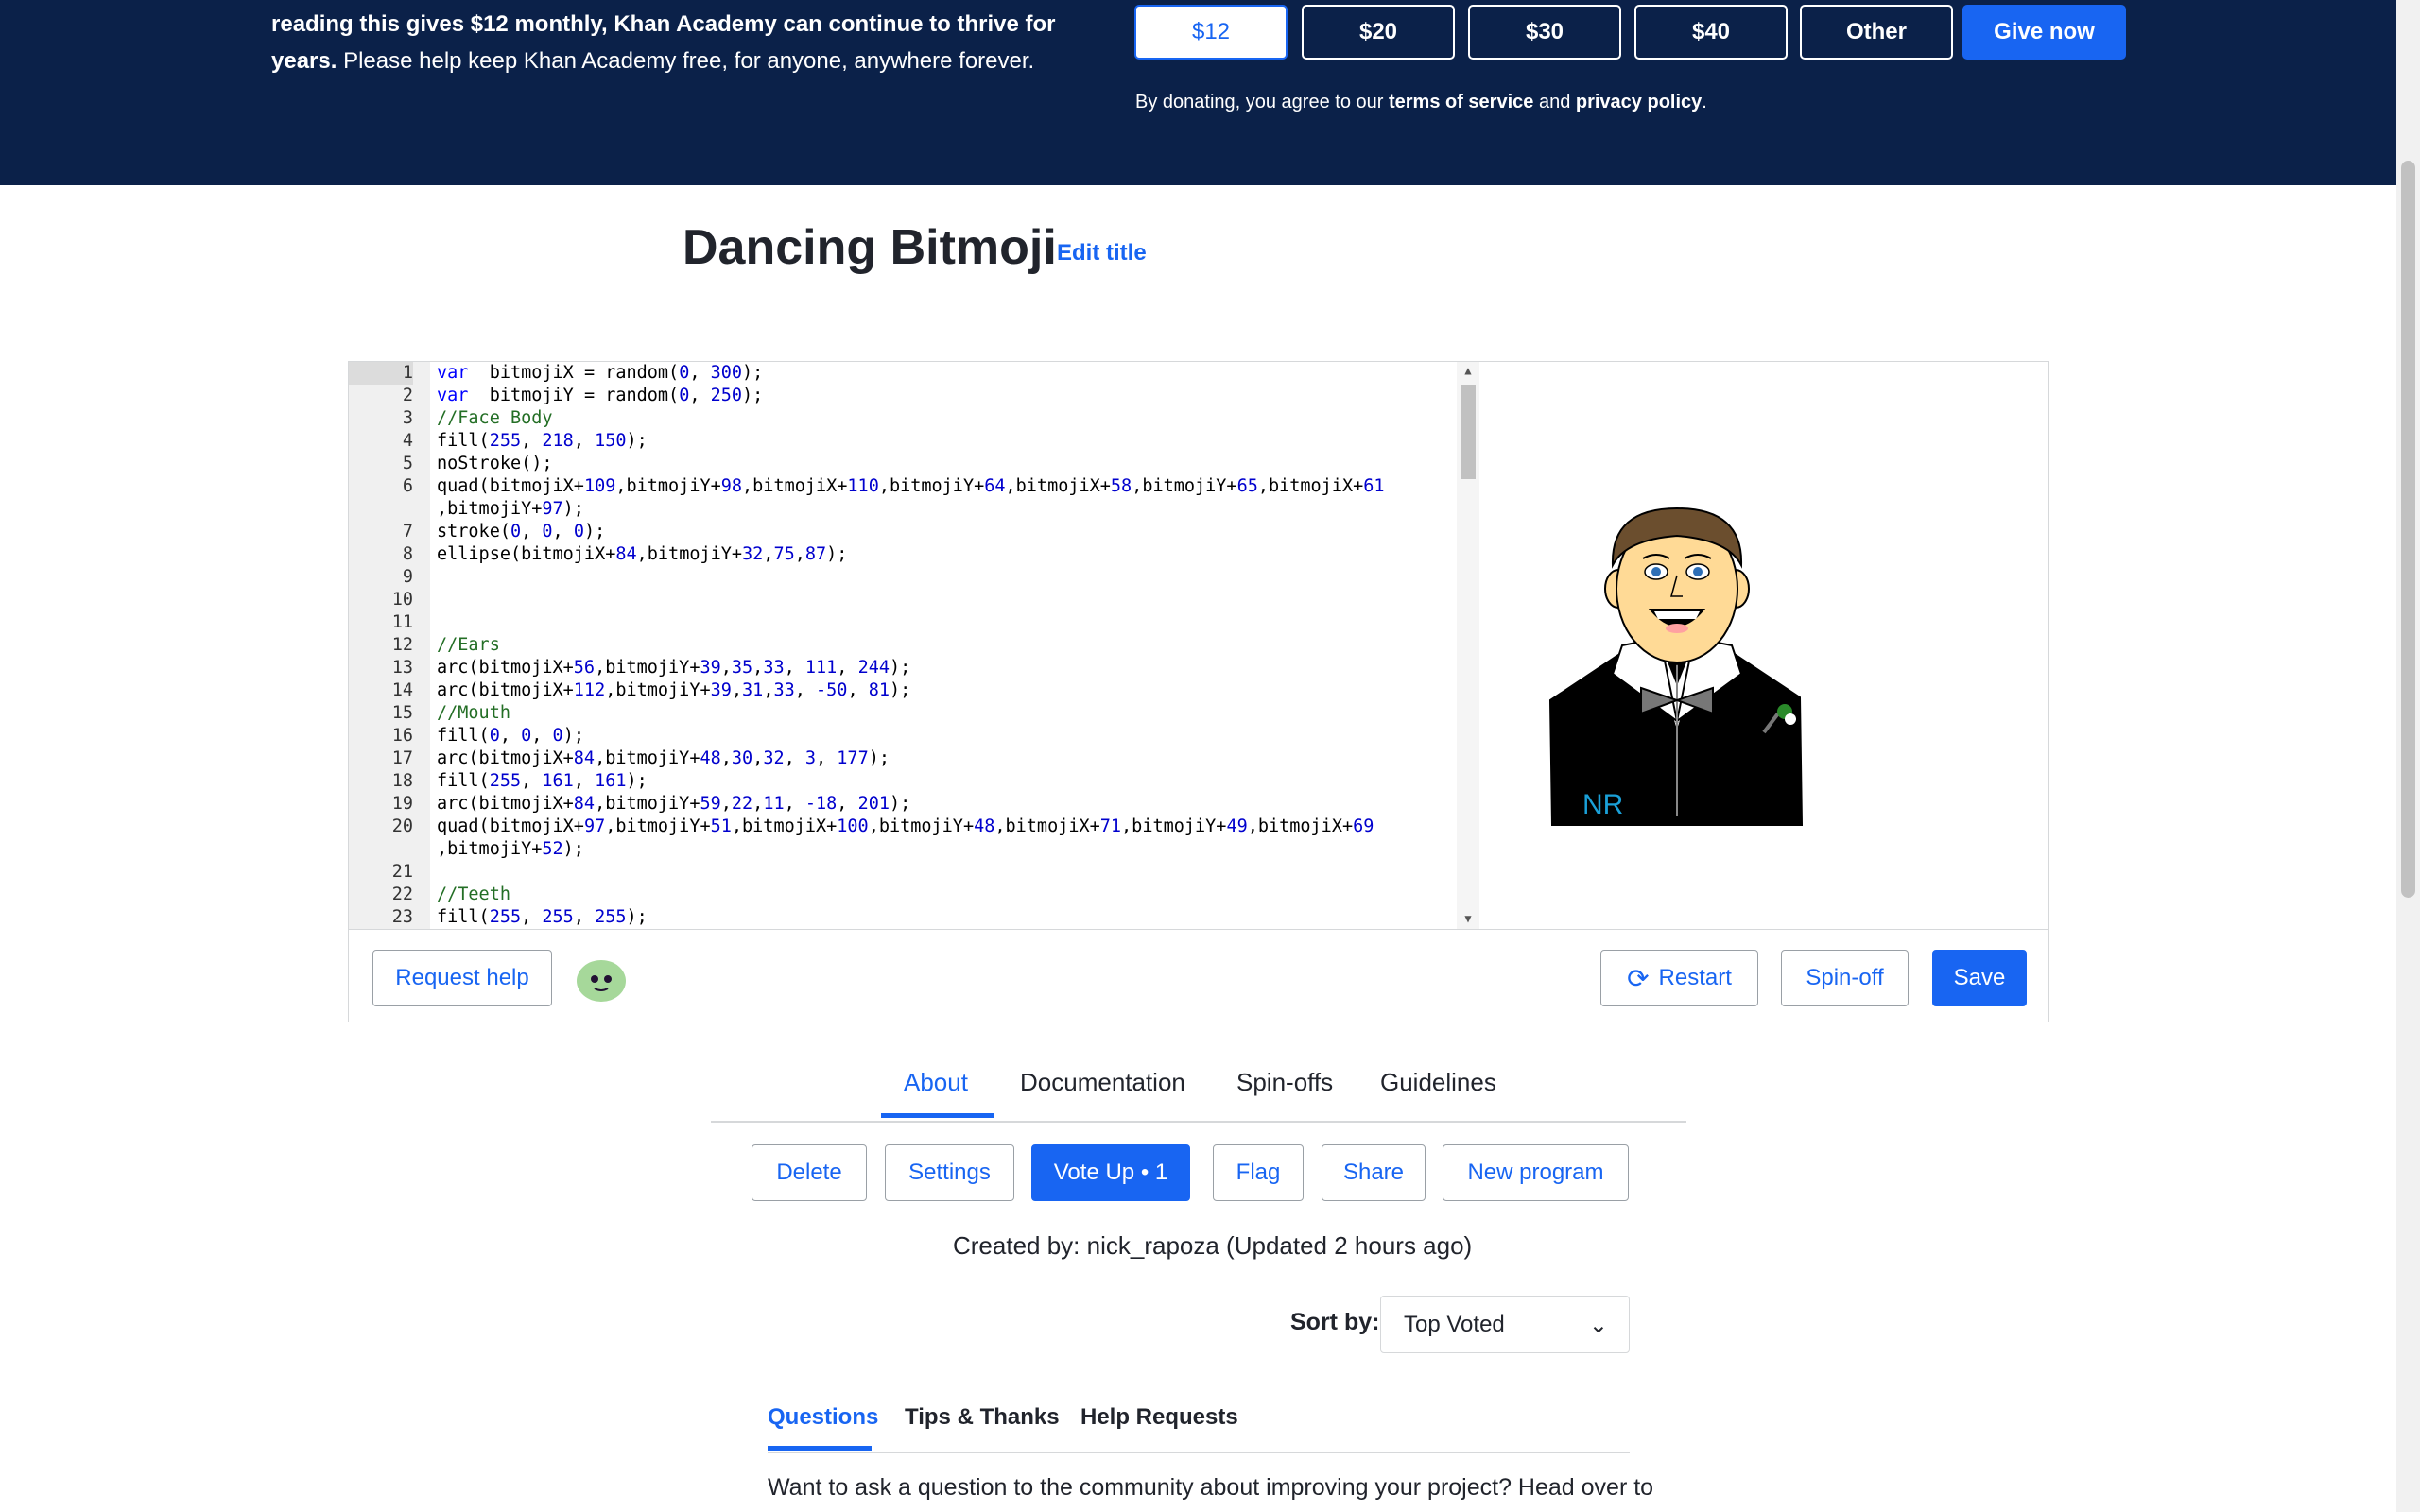  What do you see at coordinates (407, 531) in the screenshot?
I see `line-number: 7` at bounding box center [407, 531].